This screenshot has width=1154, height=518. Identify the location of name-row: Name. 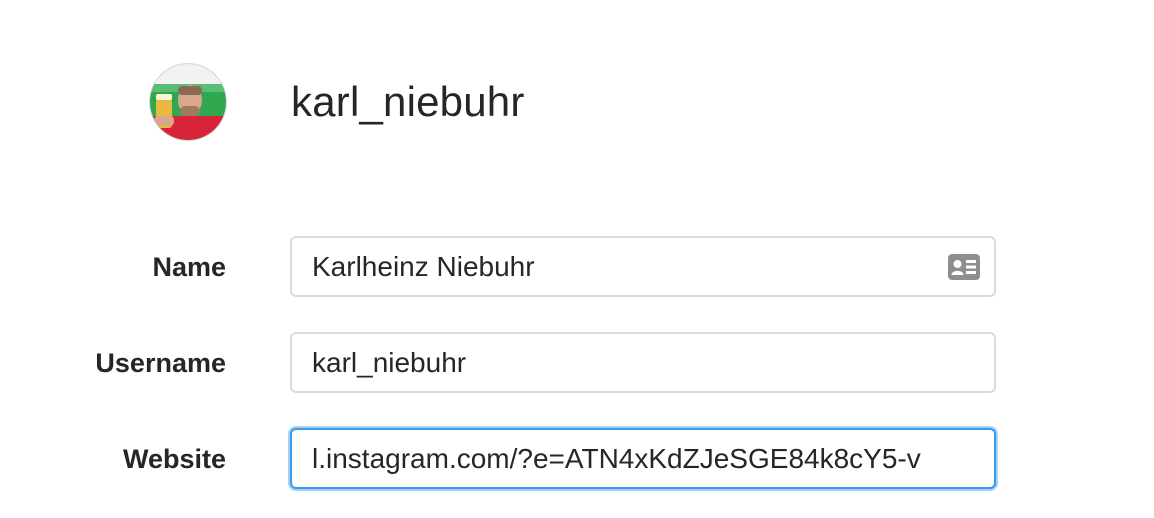
(577, 268).